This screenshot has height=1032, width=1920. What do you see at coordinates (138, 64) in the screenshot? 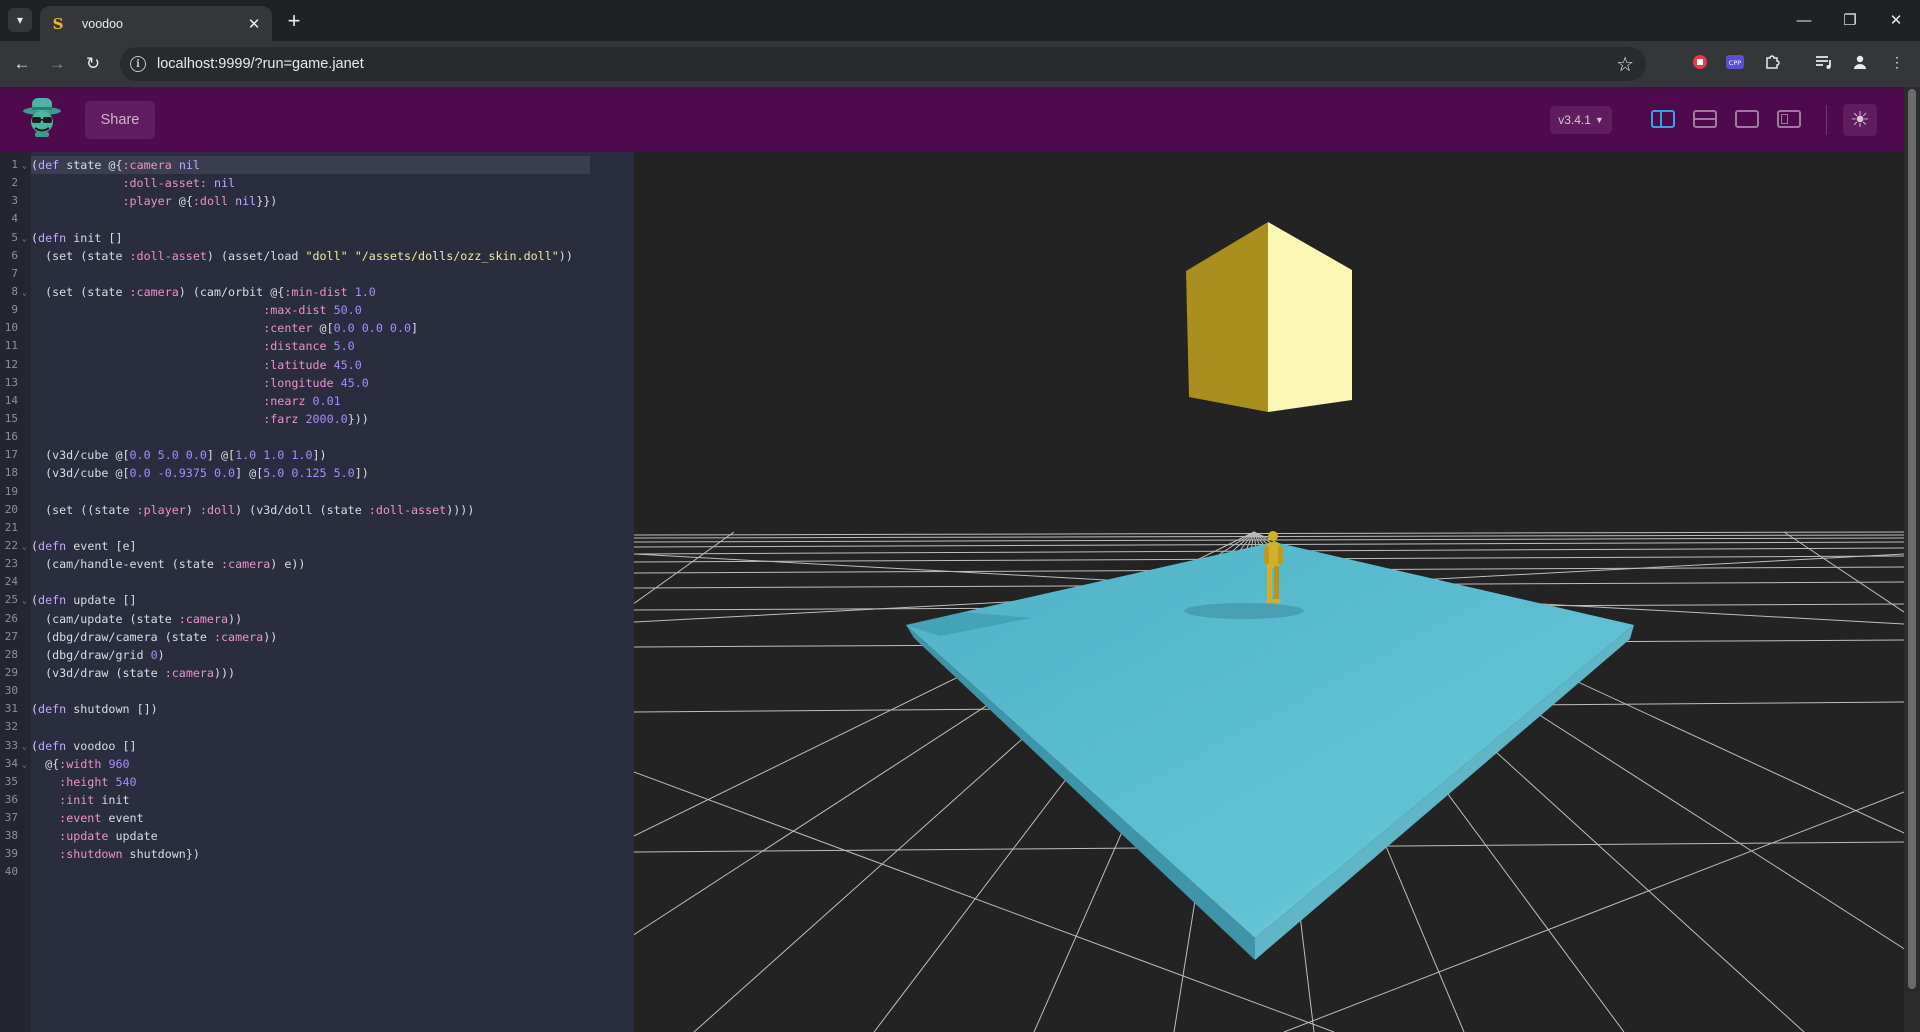
I see `info-icon: i` at bounding box center [138, 64].